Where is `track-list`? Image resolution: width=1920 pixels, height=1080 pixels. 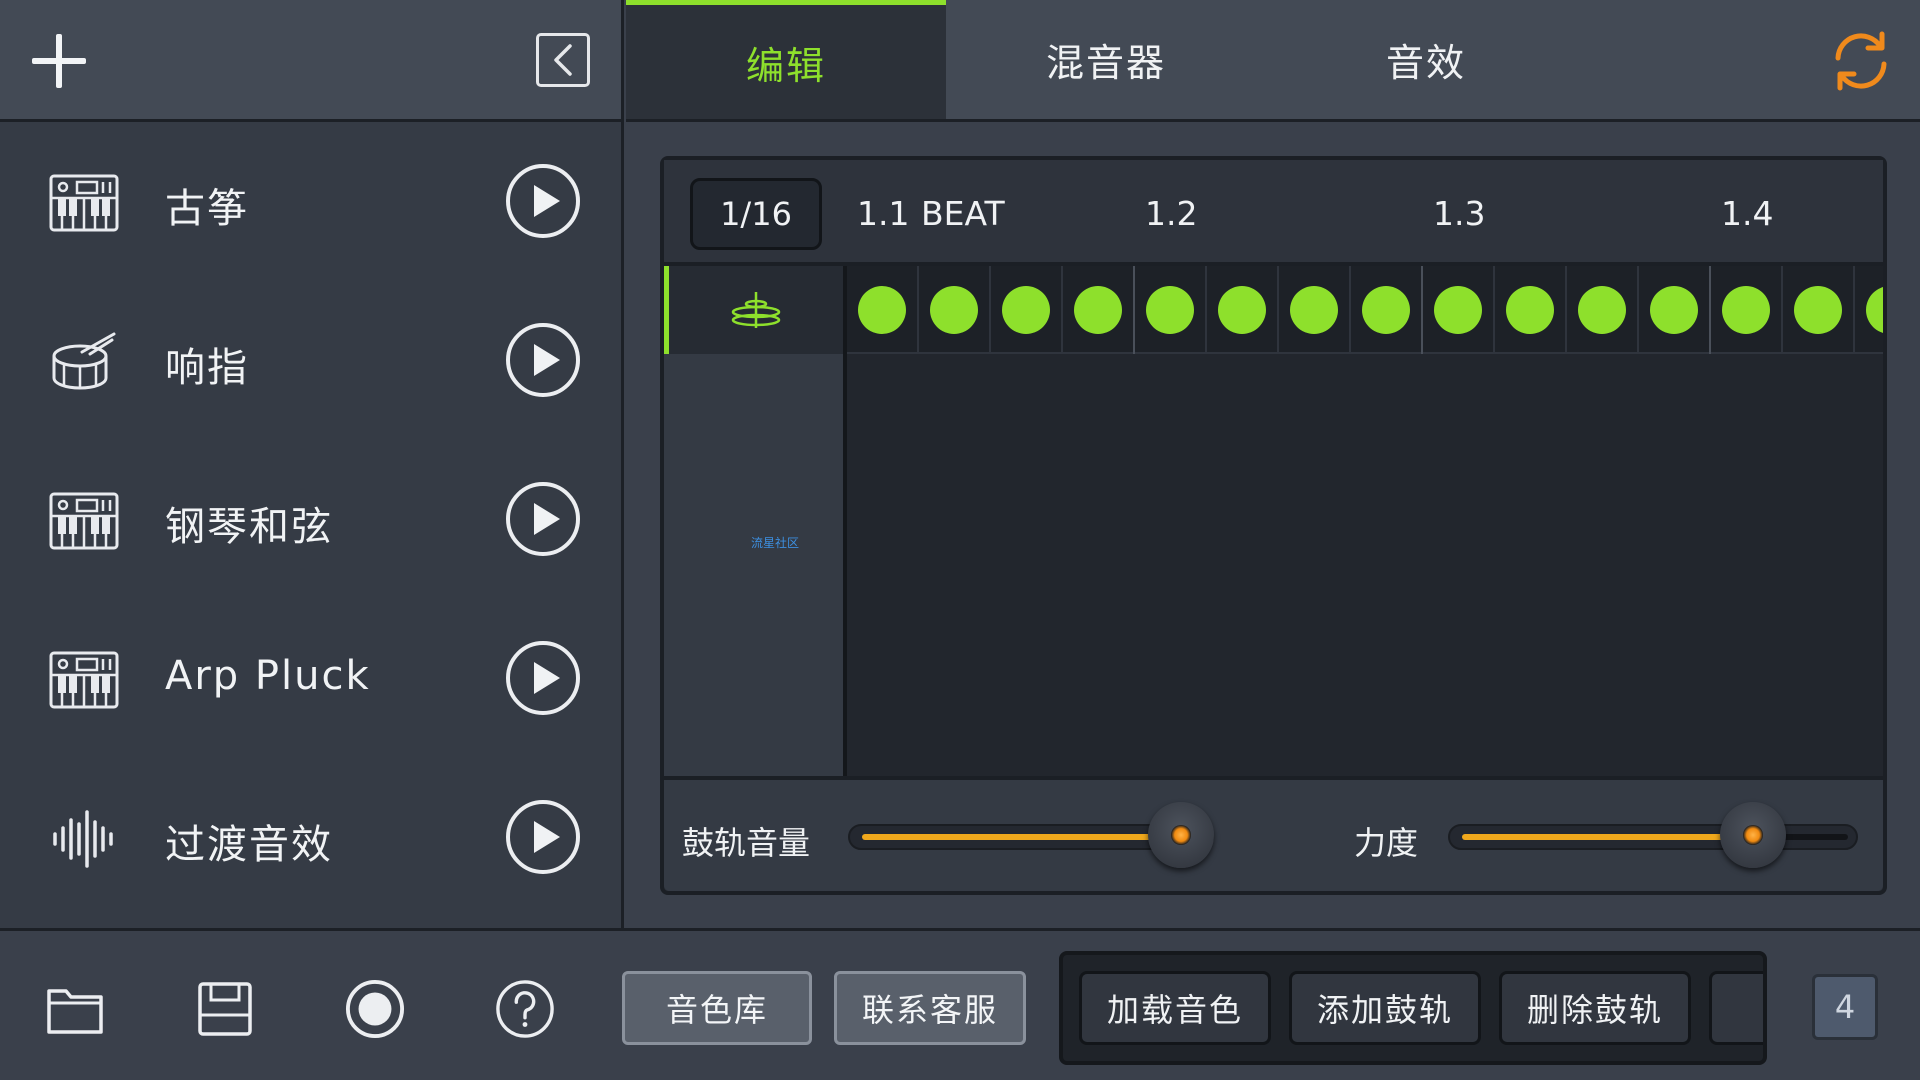
track-list is located at coordinates (755, 521).